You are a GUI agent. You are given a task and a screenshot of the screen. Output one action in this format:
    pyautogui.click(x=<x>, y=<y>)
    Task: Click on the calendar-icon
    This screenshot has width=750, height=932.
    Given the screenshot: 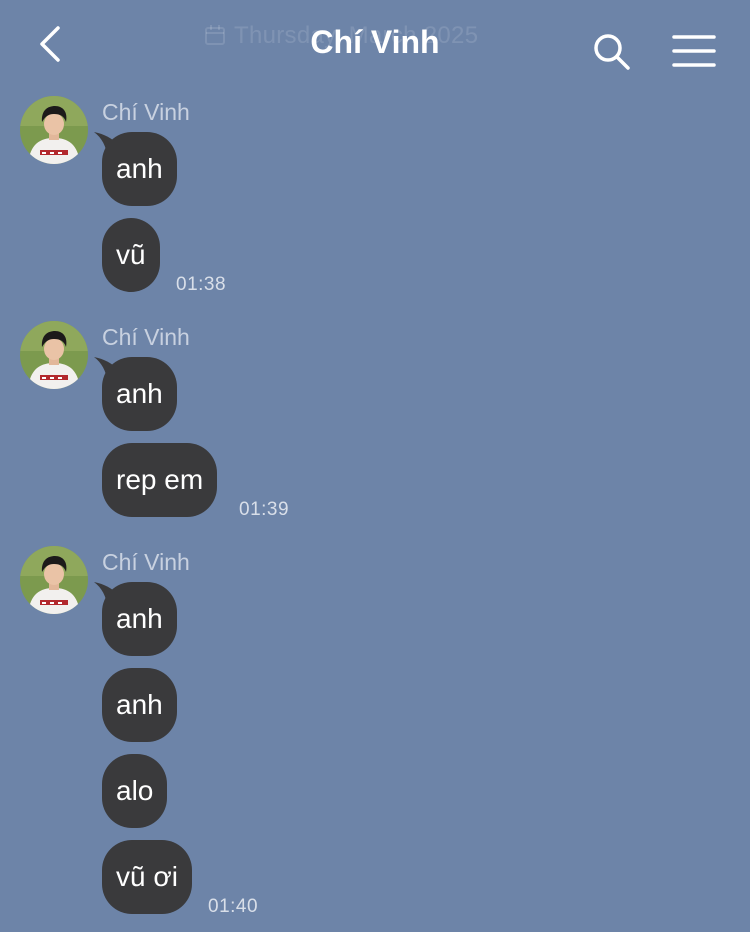 What is the action you would take?
    pyautogui.click(x=215, y=38)
    